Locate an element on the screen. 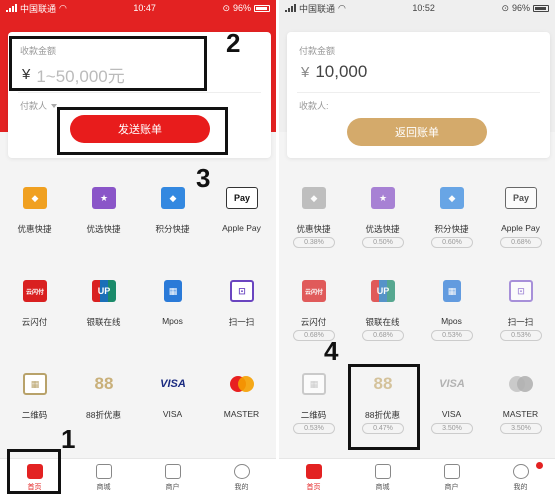  annotation-number: 2 is located at coordinates (233, 43).